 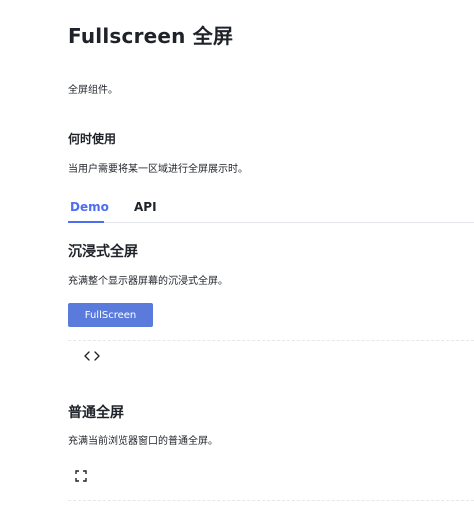 I want to click on fullscreen-icon, so click(x=81, y=475).